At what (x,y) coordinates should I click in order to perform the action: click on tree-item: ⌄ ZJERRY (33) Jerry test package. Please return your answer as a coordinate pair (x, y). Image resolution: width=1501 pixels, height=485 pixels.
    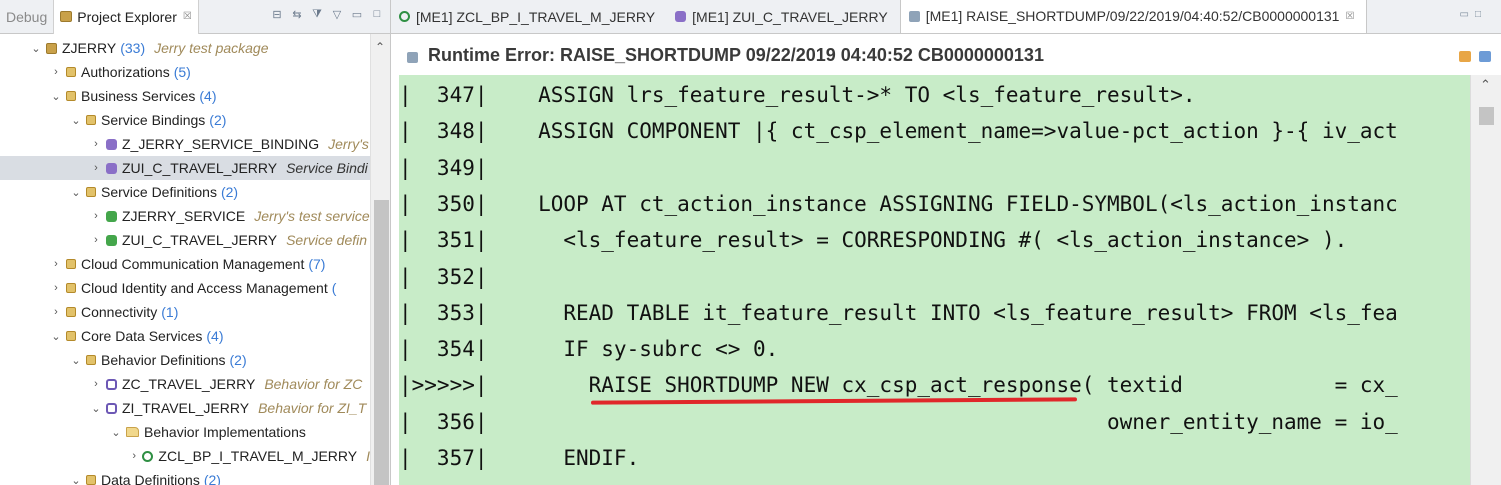
    Looking at the image, I should click on (185, 48).